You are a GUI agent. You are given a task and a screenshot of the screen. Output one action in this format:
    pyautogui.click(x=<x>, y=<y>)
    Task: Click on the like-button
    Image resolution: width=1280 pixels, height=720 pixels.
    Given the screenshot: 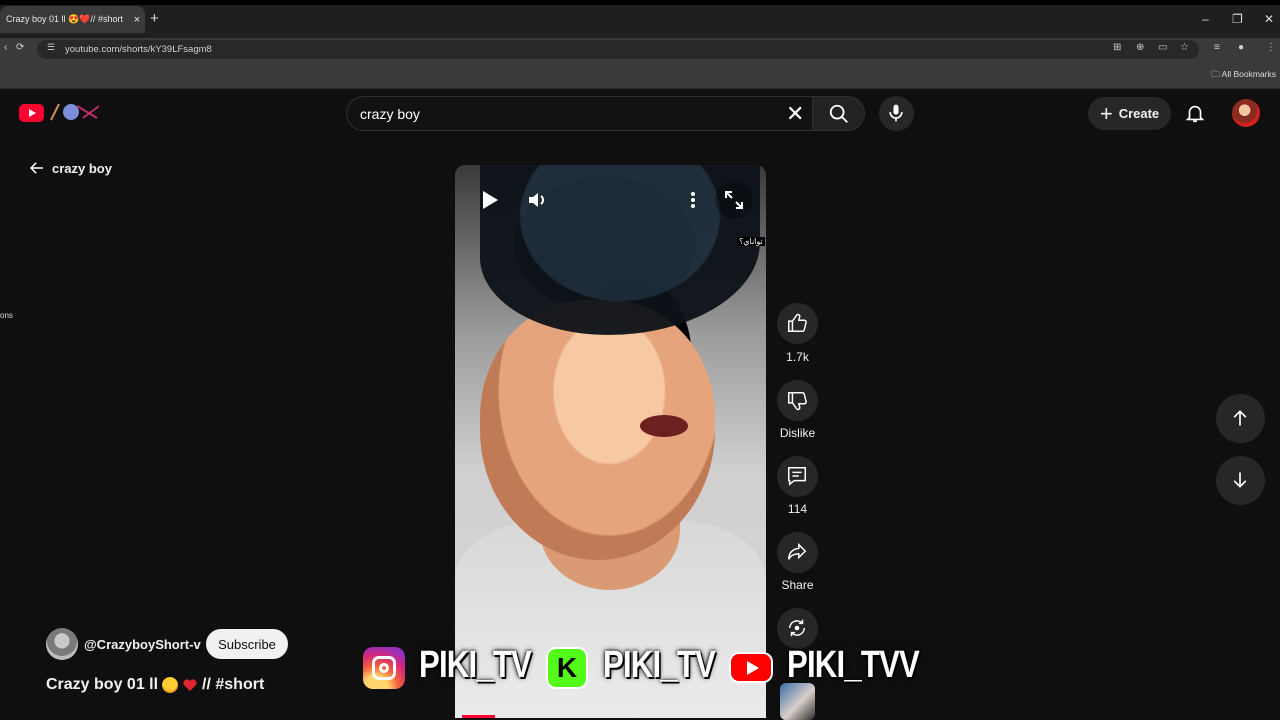 What is the action you would take?
    pyautogui.click(x=797, y=323)
    